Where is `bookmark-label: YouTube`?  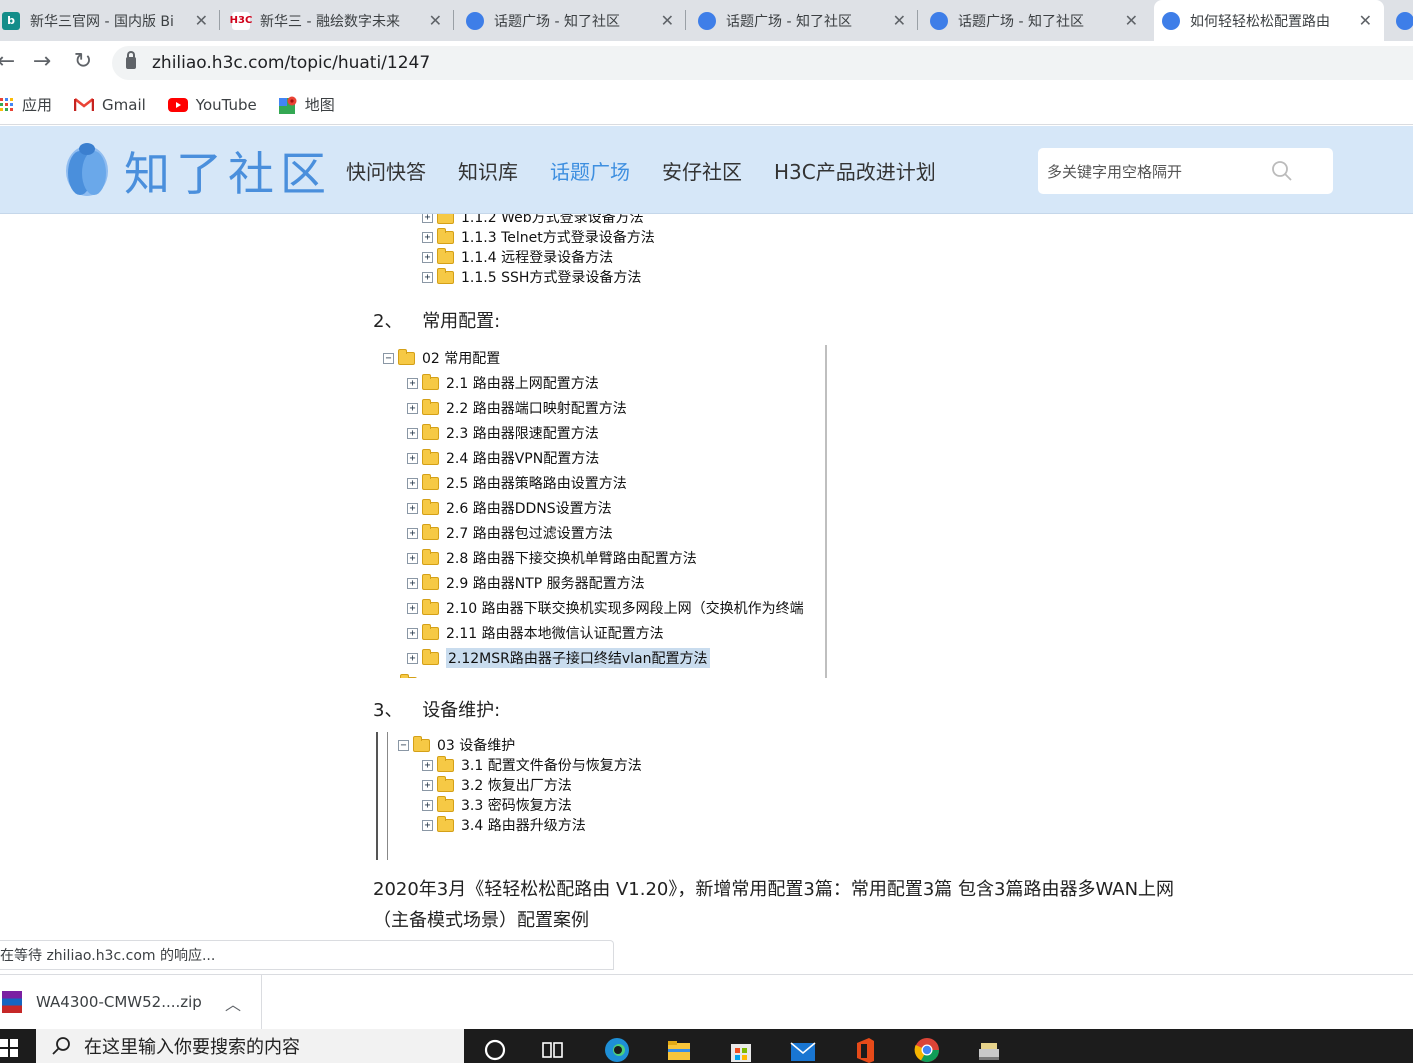 bookmark-label: YouTube is located at coordinates (226, 104).